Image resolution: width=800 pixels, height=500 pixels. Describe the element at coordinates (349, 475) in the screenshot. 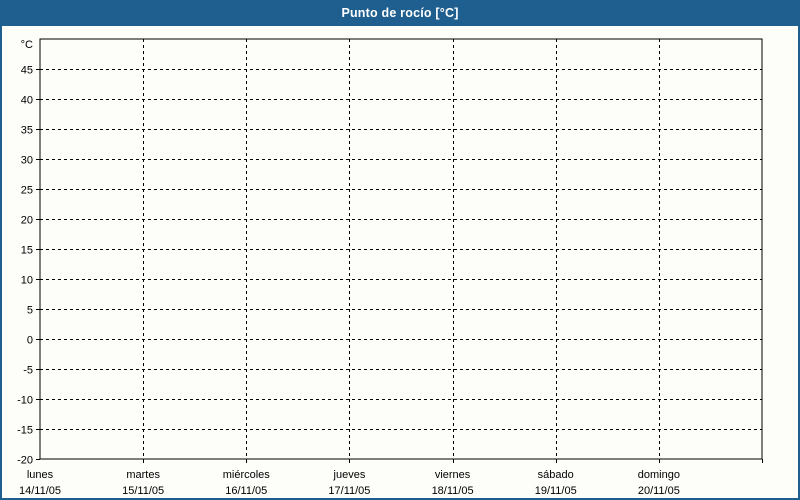

I see `x-day-label: jueves` at that location.